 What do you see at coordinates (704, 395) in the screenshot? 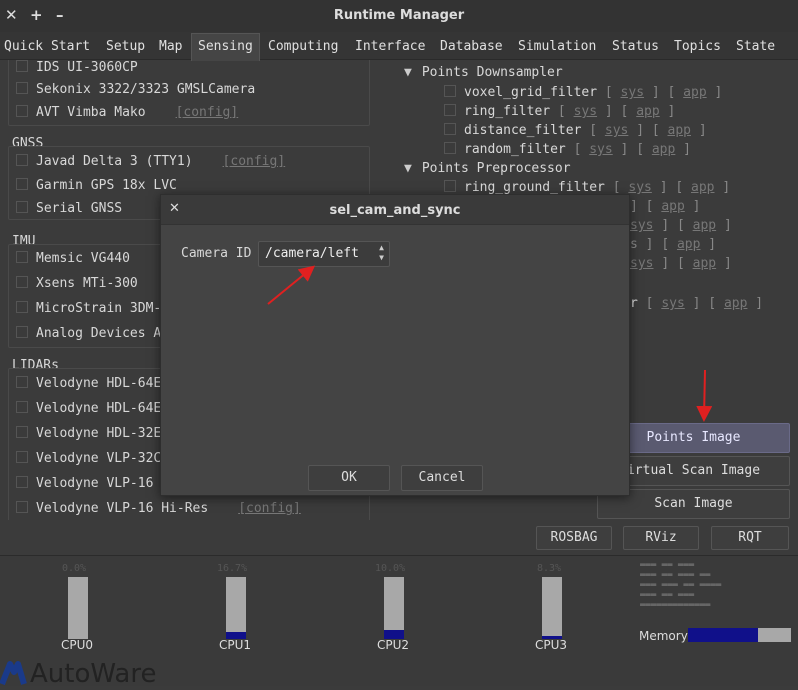
I see `arrow-to-points-image` at bounding box center [704, 395].